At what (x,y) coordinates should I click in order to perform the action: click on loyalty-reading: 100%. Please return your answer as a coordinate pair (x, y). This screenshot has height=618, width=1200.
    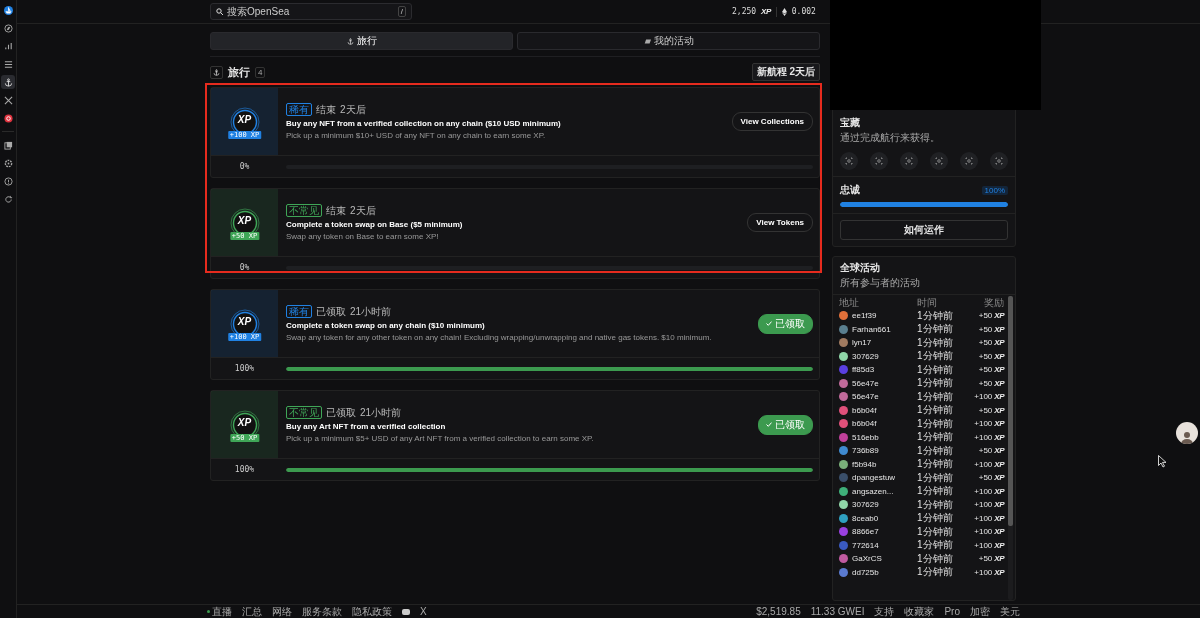
    Looking at the image, I should click on (994, 190).